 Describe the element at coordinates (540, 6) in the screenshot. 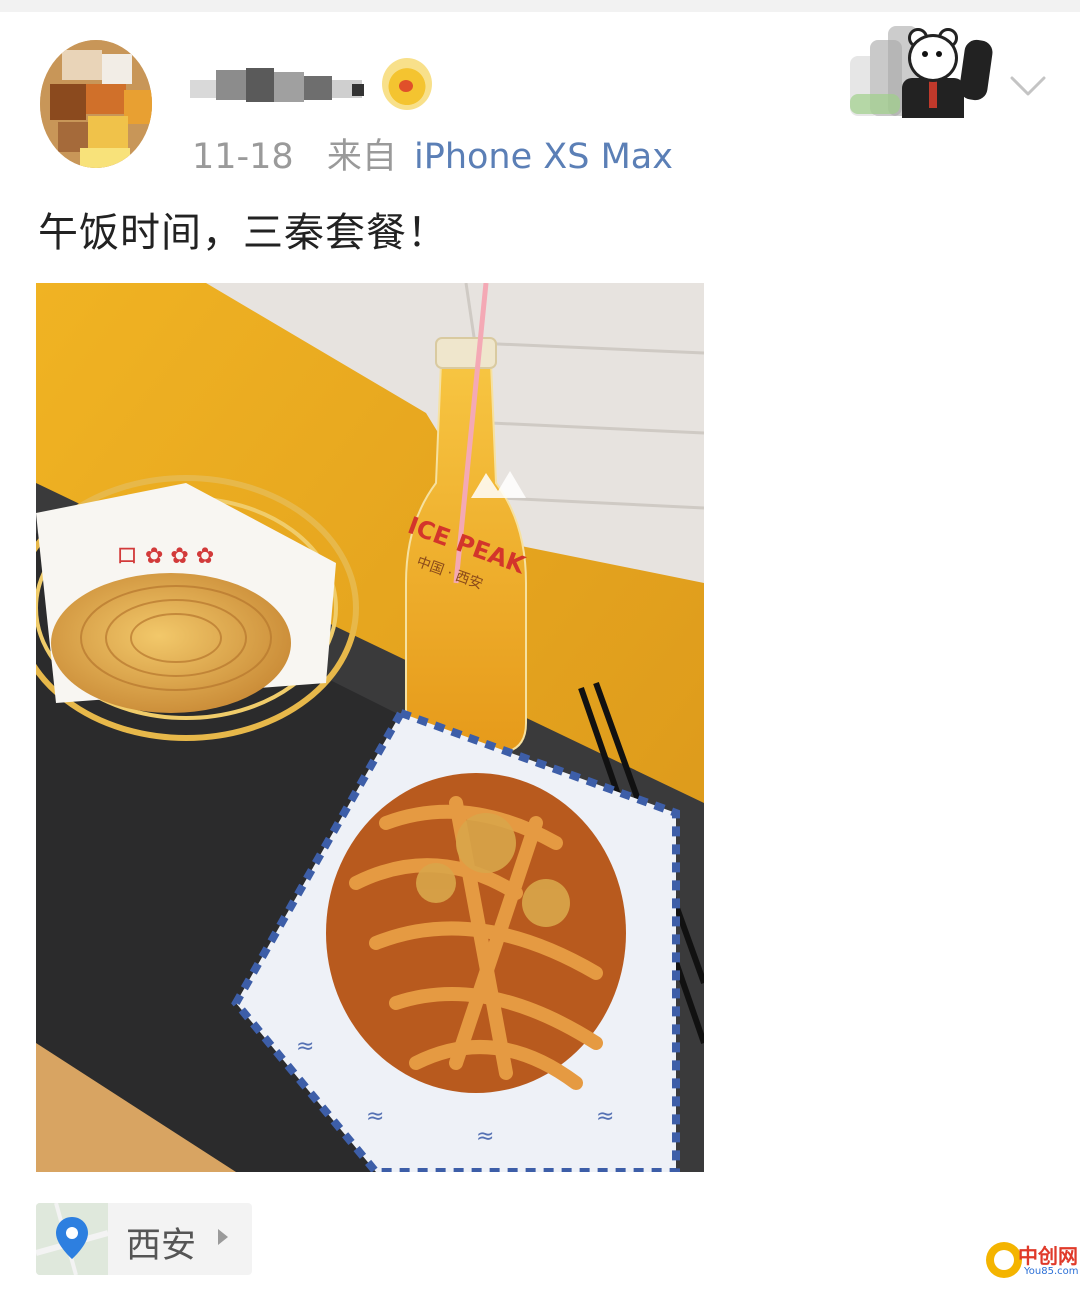

I see `top-divider` at that location.